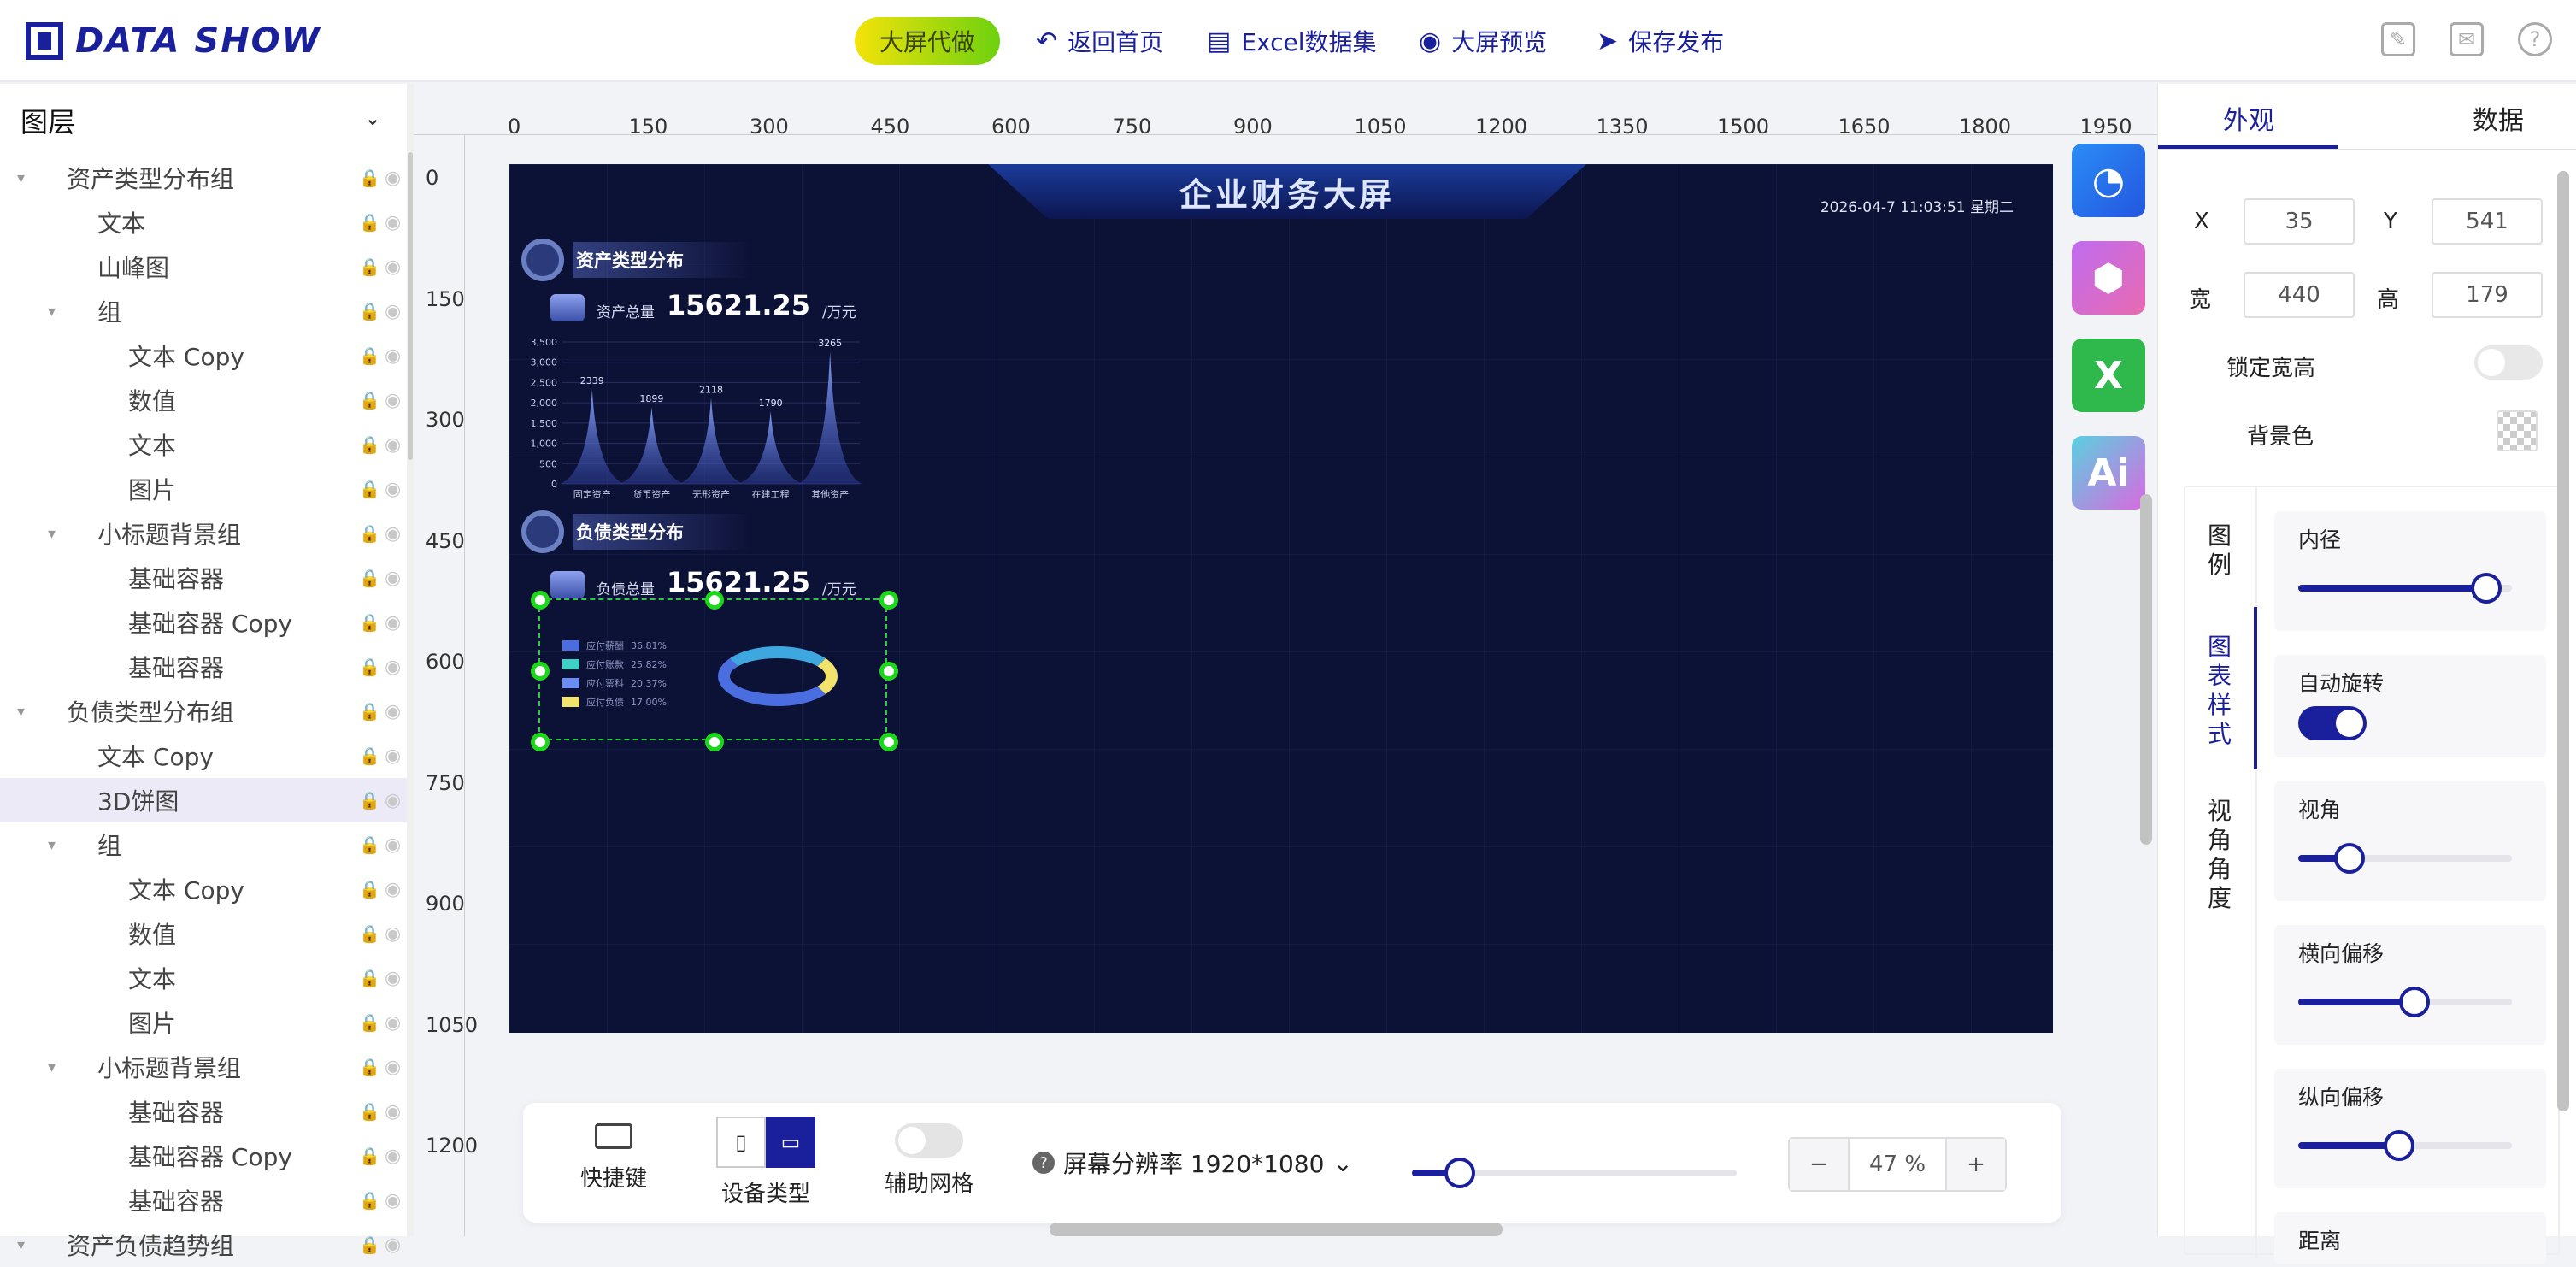 This screenshot has height=1267, width=2576. I want to click on back-home-button: ↶ 返回首页, so click(1099, 41).